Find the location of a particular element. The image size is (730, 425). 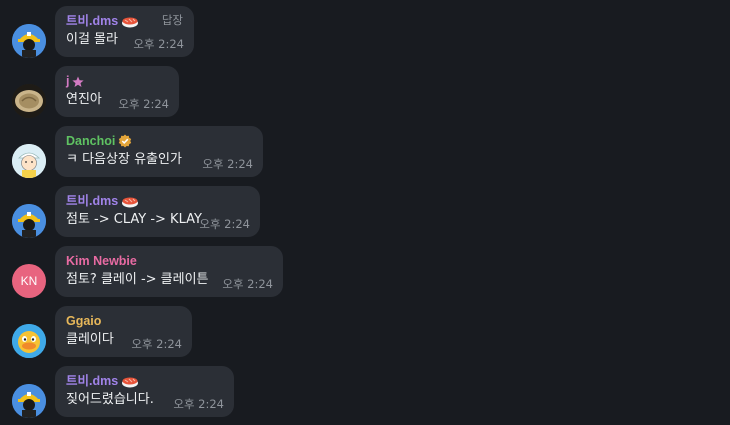

star-icon is located at coordinates (78, 81).